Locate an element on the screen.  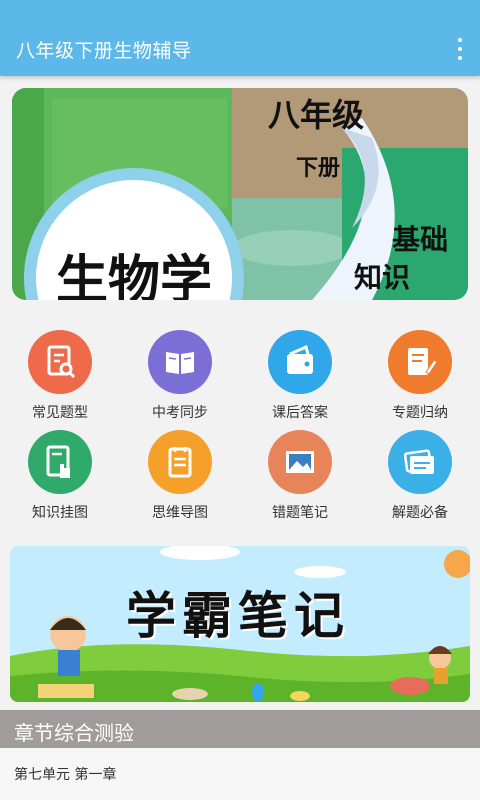
section-header: 章节综合测验 is located at coordinates (240, 729).